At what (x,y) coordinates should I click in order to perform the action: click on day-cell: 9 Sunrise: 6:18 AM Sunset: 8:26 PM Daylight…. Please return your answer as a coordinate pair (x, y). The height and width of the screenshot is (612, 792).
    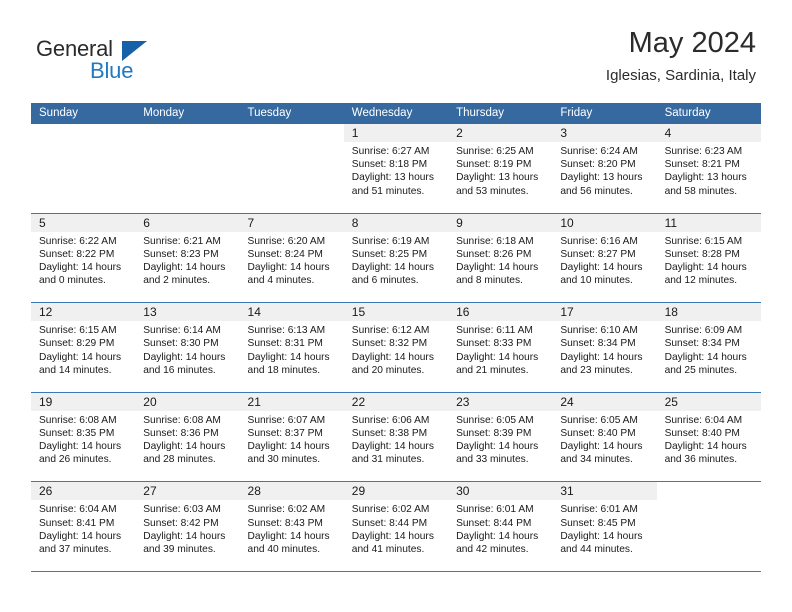
    Looking at the image, I should click on (500, 258).